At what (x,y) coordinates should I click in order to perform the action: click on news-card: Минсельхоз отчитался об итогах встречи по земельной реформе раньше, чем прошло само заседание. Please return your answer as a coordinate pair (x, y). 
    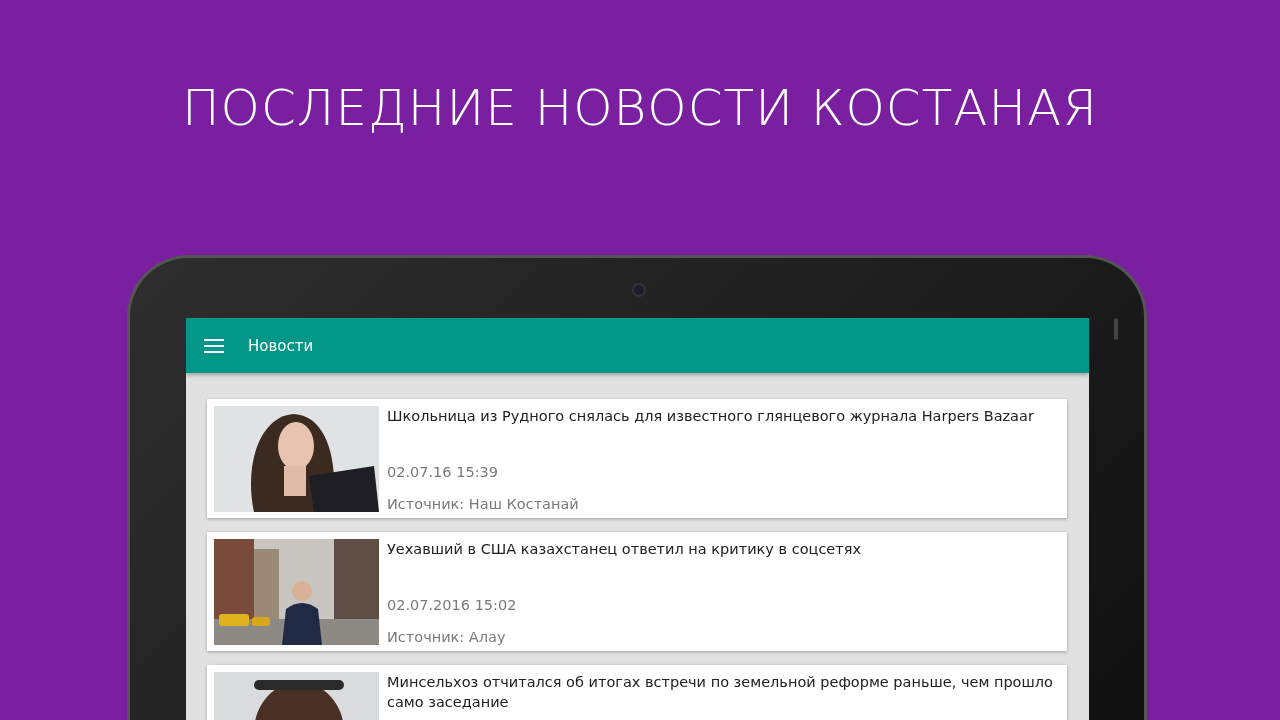
    Looking at the image, I should click on (637, 692).